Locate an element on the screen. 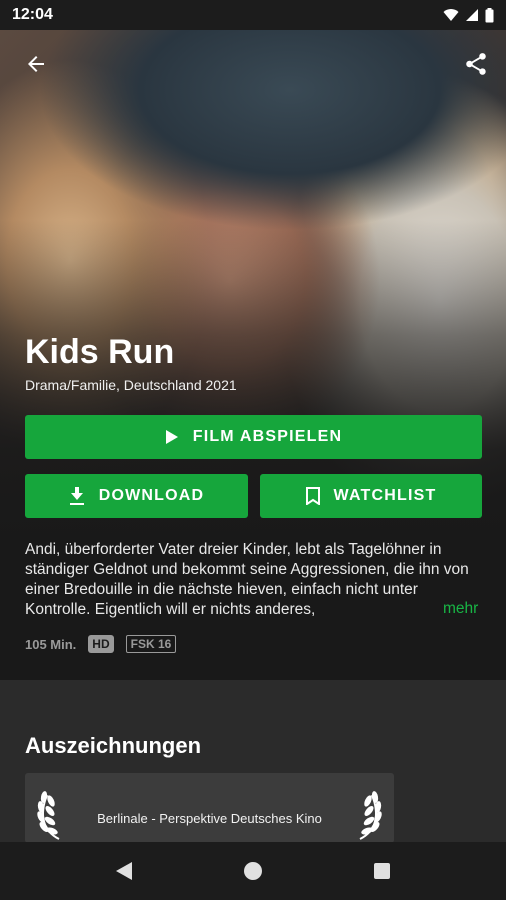 The image size is (506, 900). status-icons is located at coordinates (468, 15).